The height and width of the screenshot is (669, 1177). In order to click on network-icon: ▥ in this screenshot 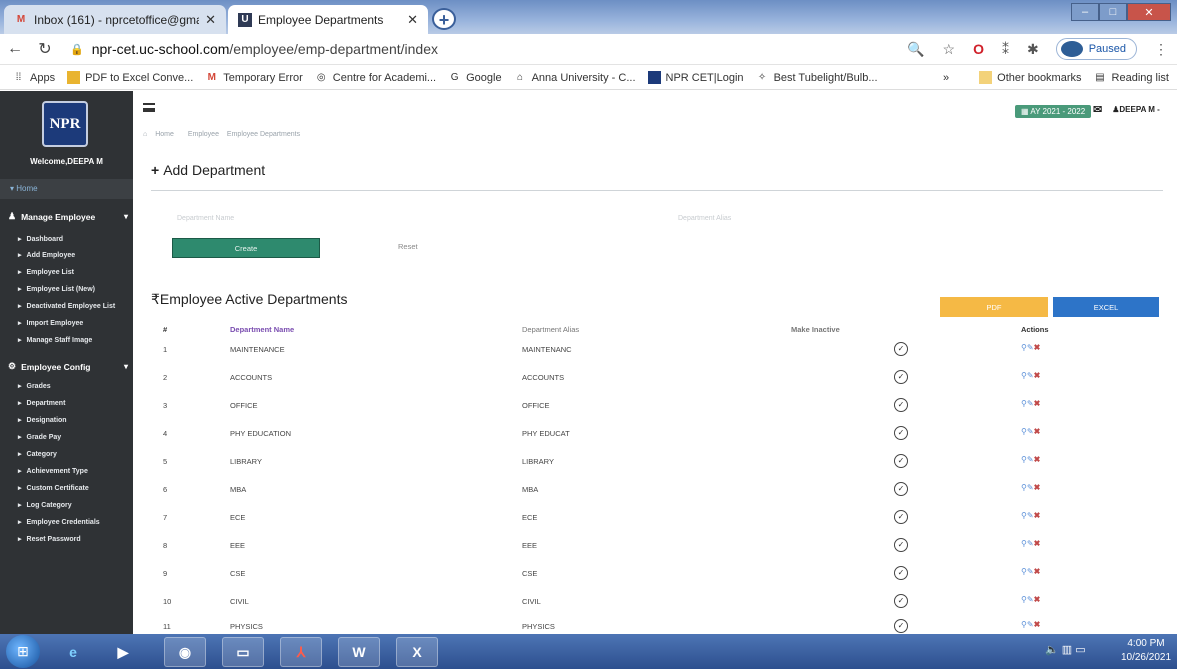, I will do `click(1067, 650)`.